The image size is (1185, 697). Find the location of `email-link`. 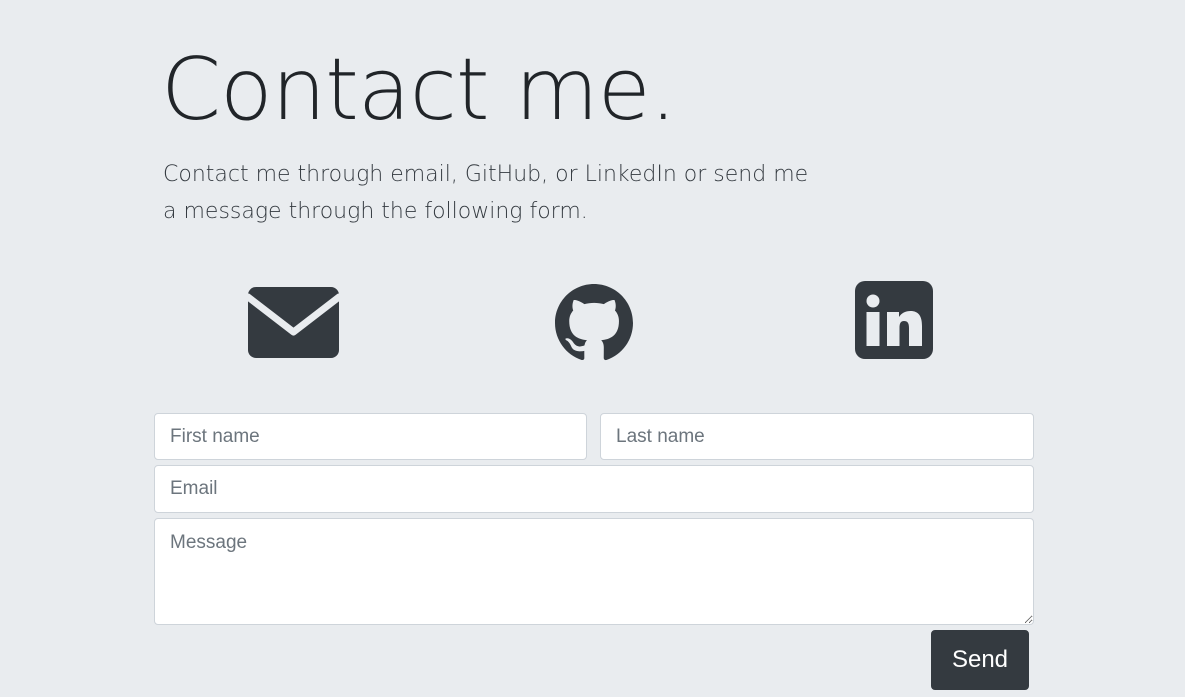

email-link is located at coordinates (293, 322).